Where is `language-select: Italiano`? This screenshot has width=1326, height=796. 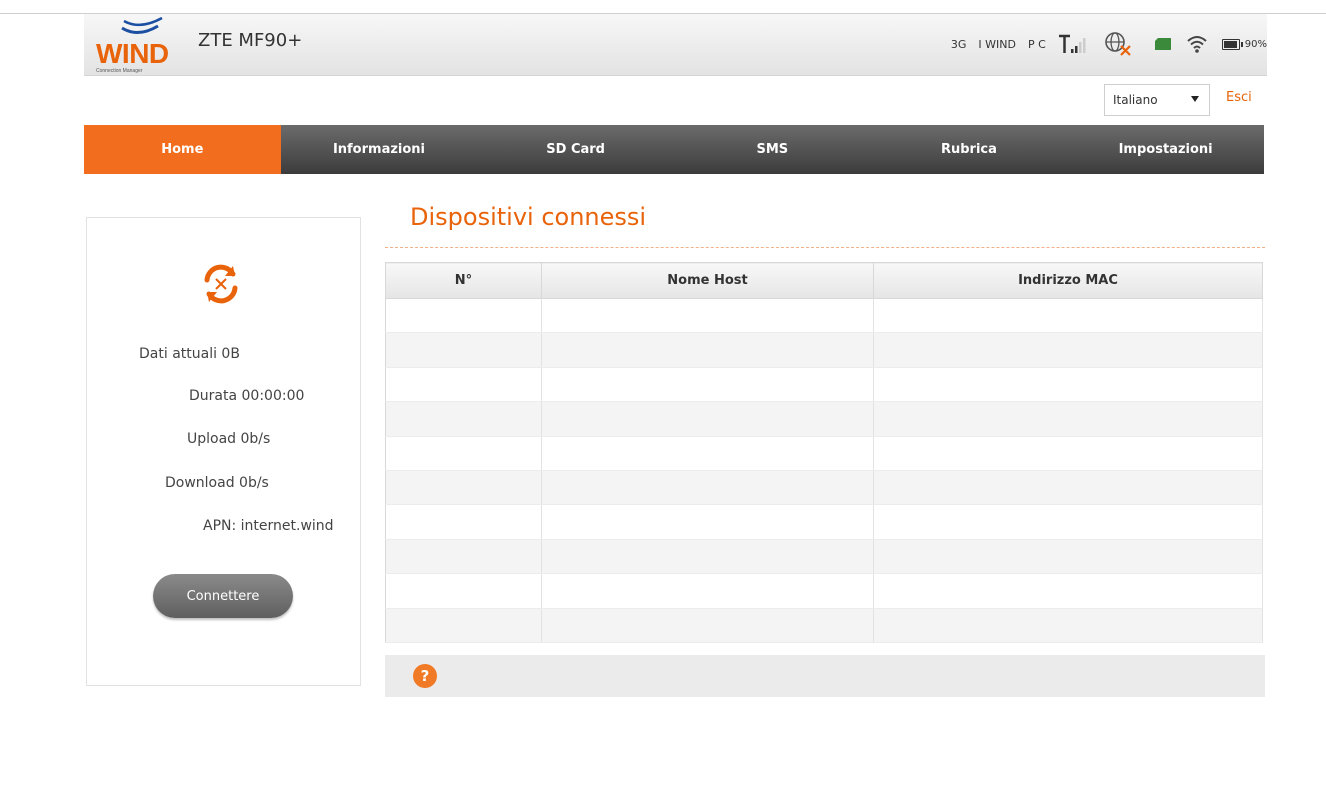 language-select: Italiano is located at coordinates (1157, 100).